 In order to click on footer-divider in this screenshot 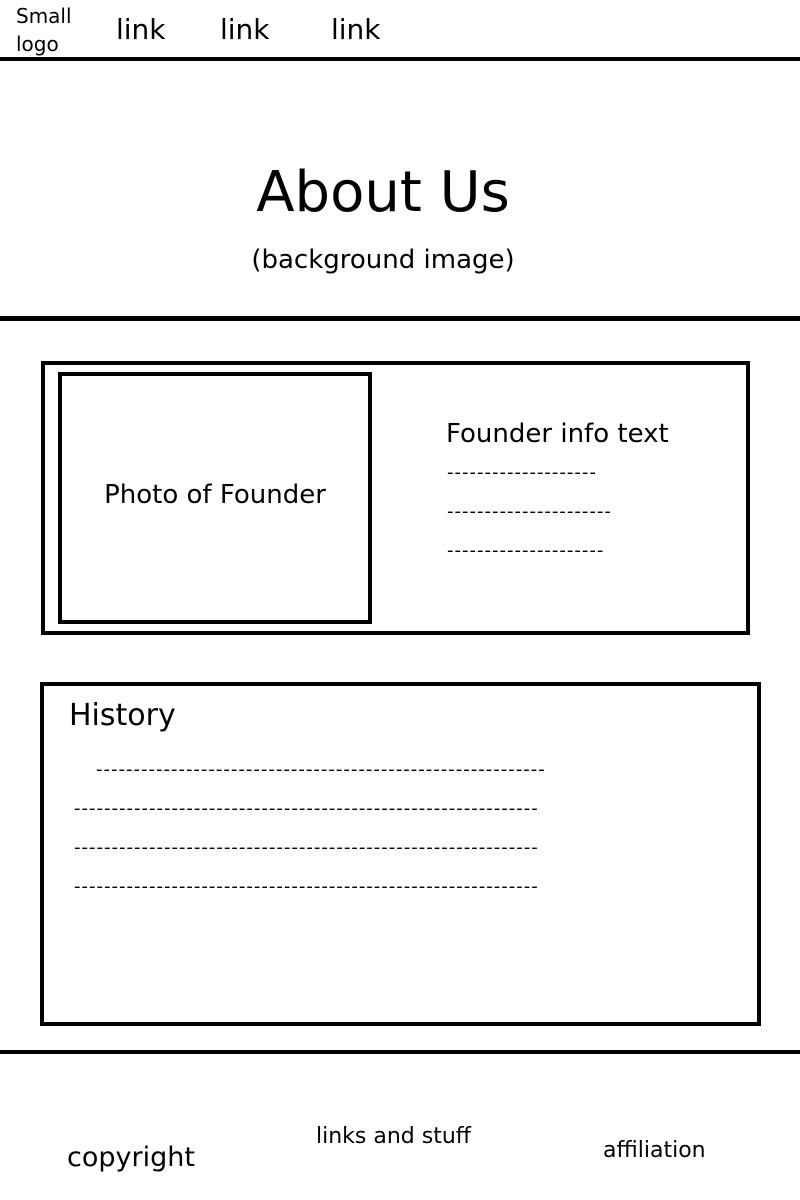, I will do `click(400, 1052)`.